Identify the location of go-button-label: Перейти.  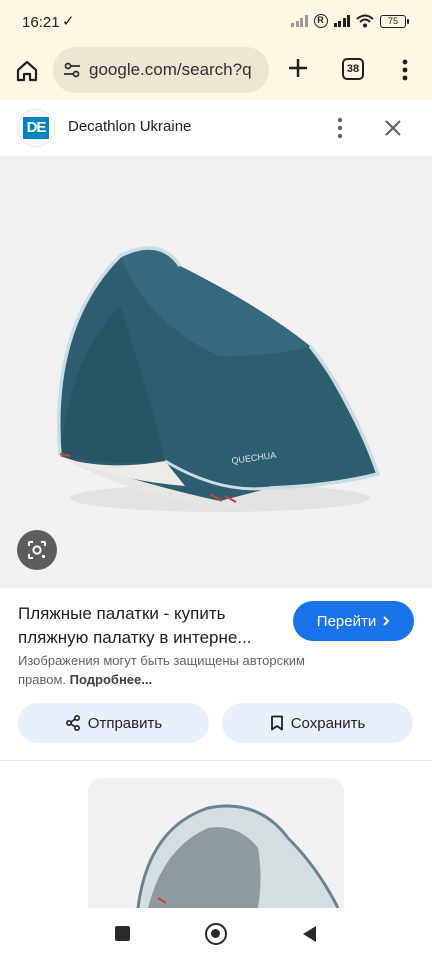
(346, 621).